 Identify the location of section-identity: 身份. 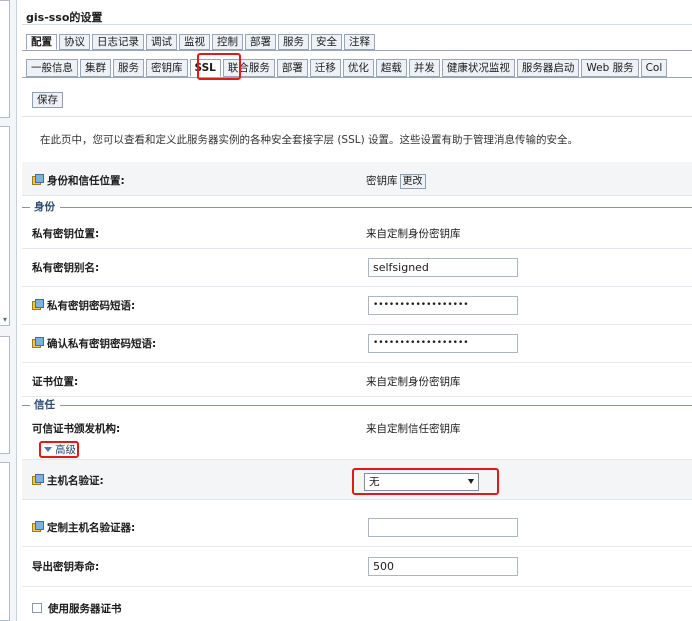
(357, 207).